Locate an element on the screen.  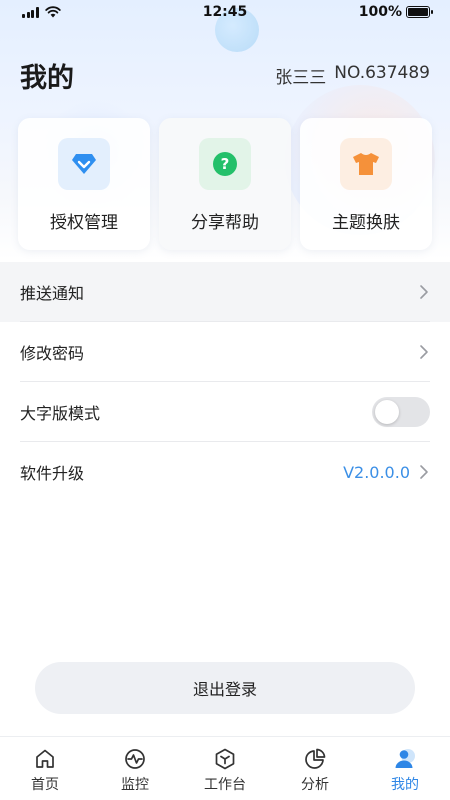
menu-label: 大字版模式 is located at coordinates (60, 413).